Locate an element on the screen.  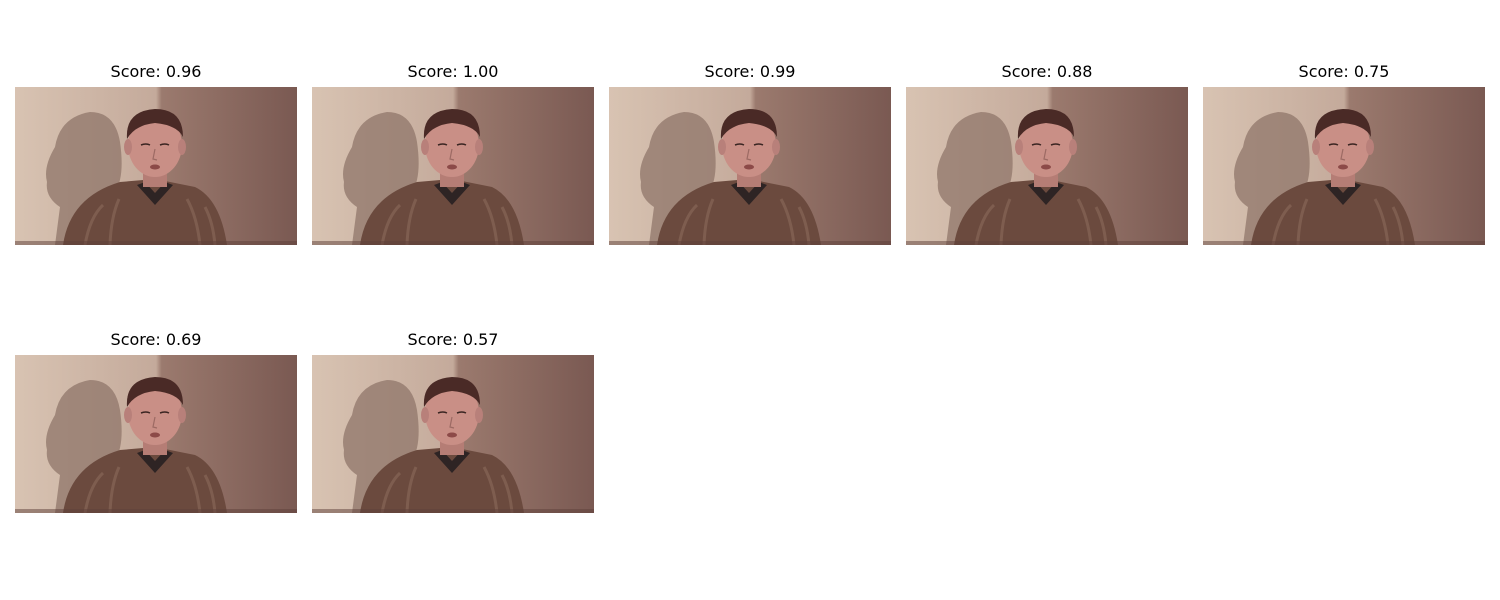
score-label: Score: 0.57 is located at coordinates (453, 339).